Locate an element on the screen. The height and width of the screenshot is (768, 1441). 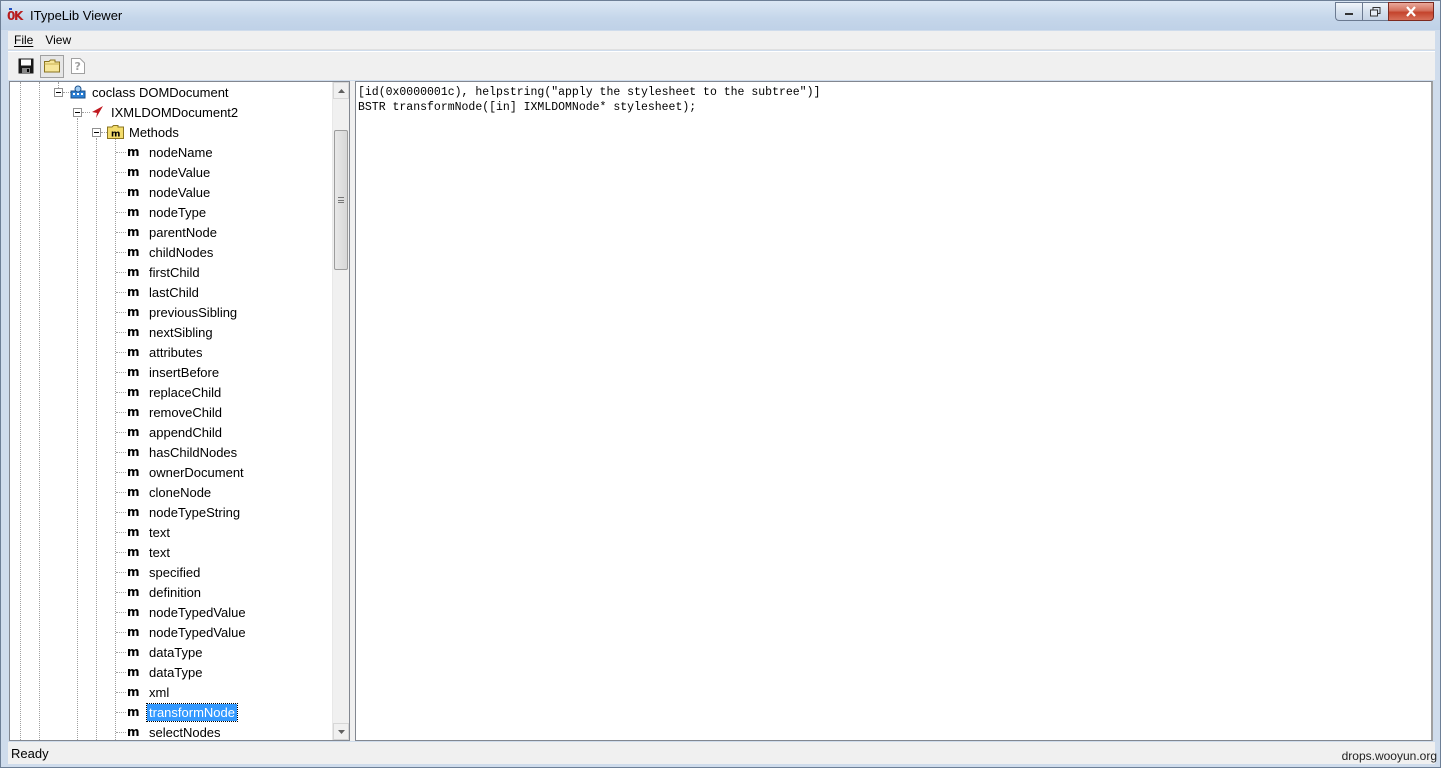
restore-icon is located at coordinates (1375, 11).